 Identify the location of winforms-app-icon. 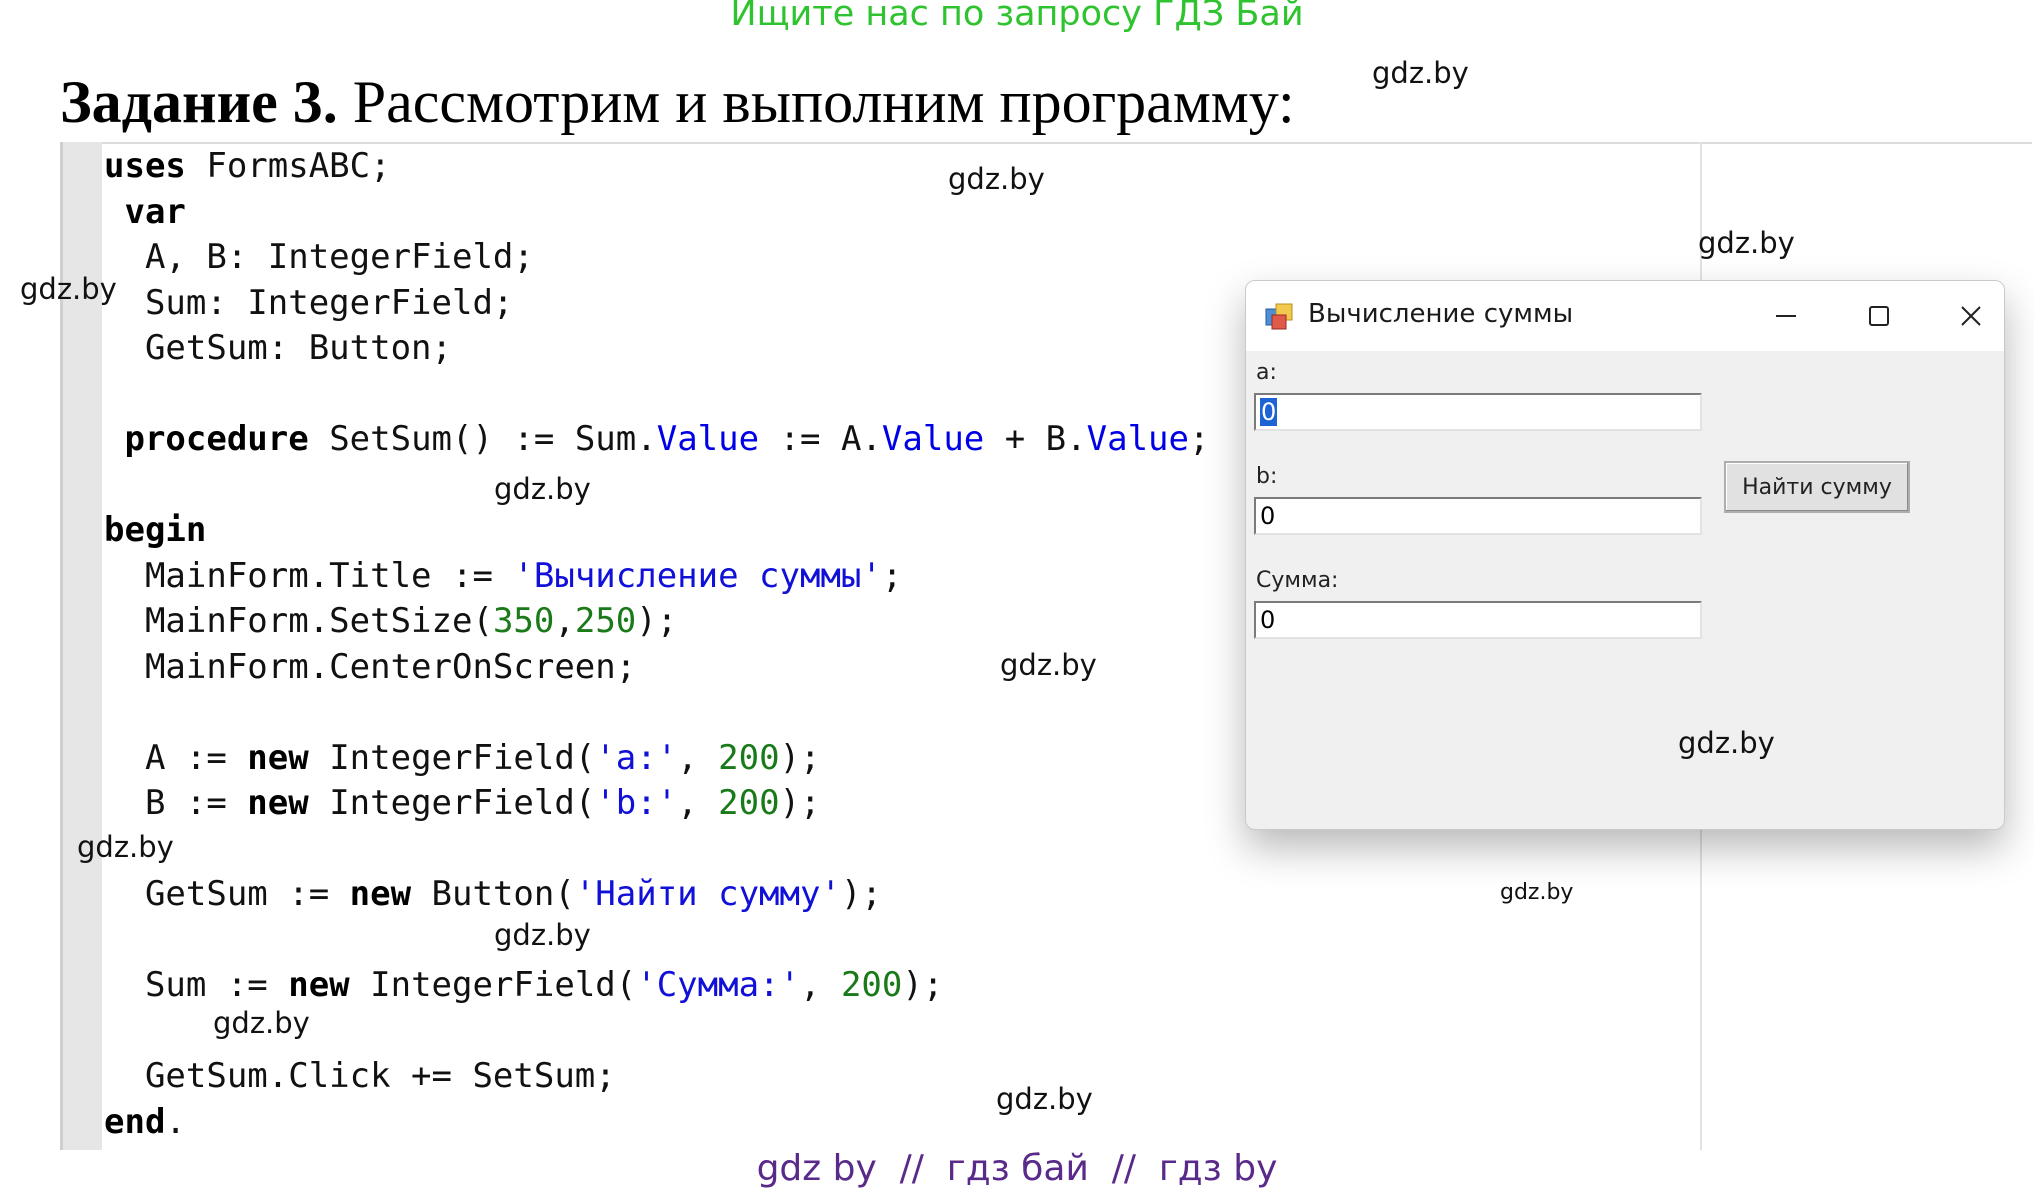
(1279, 317).